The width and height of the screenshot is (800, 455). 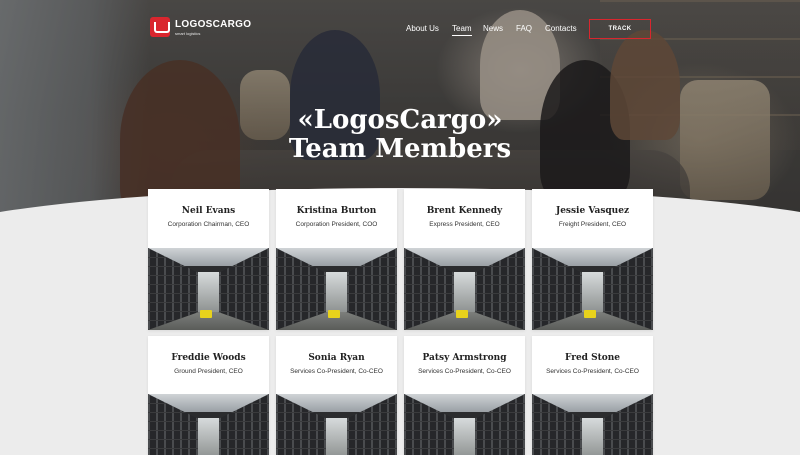 I want to click on team-card: Jessie Vasquez Freight President, CEO, so click(x=592, y=259).